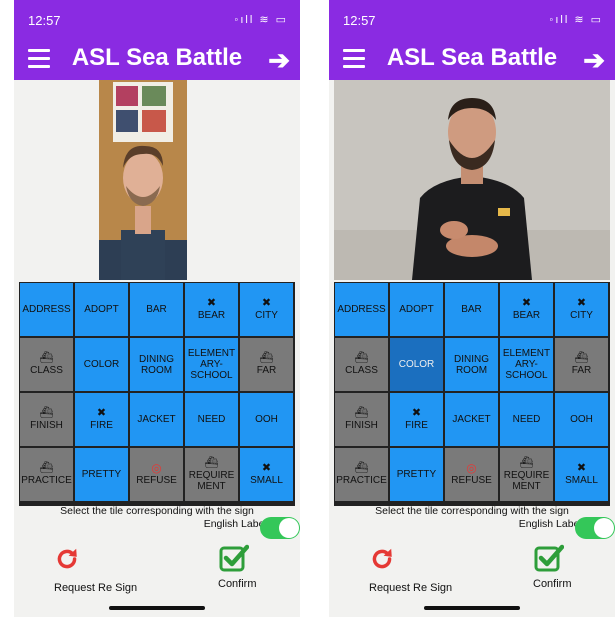  I want to click on tile-label: COLOR, so click(101, 364).